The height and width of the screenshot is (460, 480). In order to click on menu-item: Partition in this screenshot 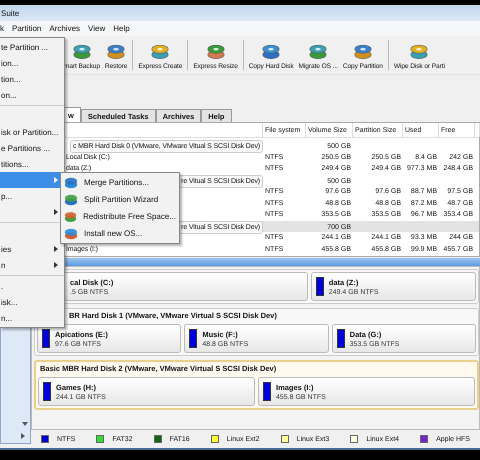, I will do `click(27, 28)`.